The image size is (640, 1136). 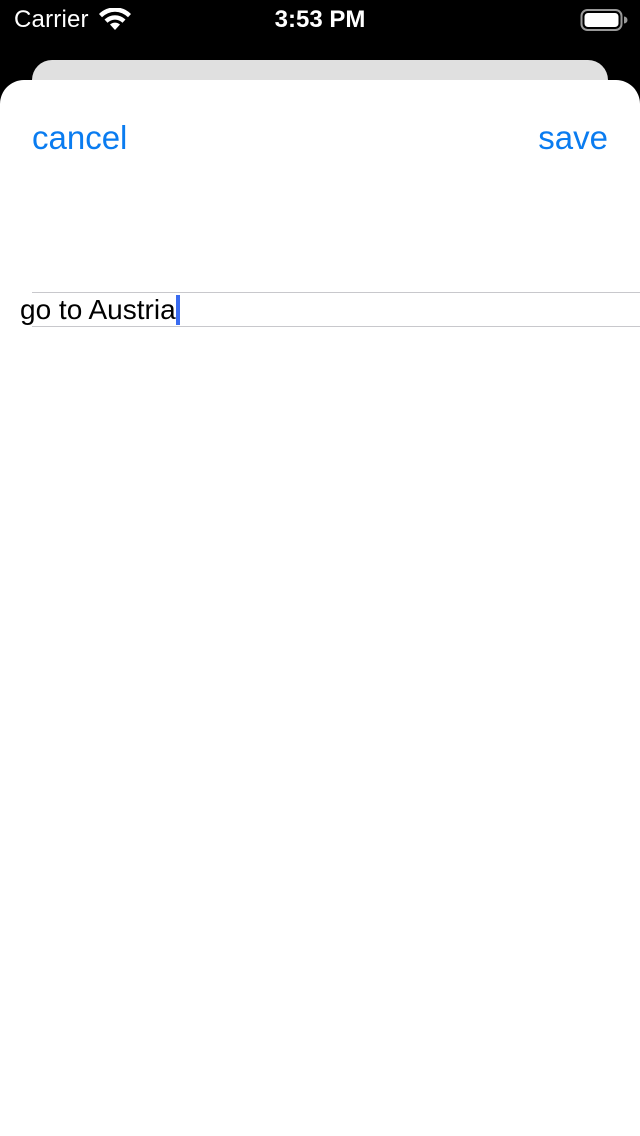 I want to click on task-text-field: go to Austria, so click(x=100, y=309).